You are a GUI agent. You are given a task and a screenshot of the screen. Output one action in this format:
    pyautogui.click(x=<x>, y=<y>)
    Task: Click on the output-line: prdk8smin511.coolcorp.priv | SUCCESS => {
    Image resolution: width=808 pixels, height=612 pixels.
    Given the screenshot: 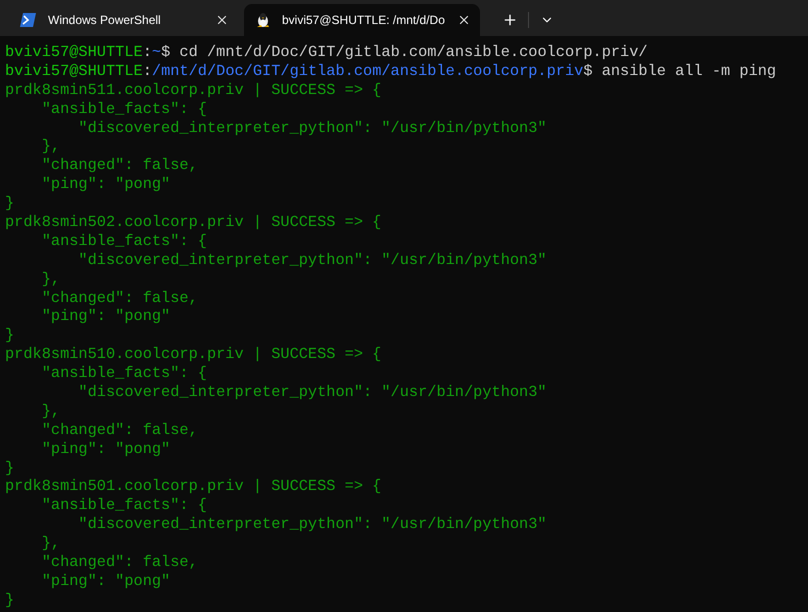 What is the action you would take?
    pyautogui.click(x=193, y=90)
    